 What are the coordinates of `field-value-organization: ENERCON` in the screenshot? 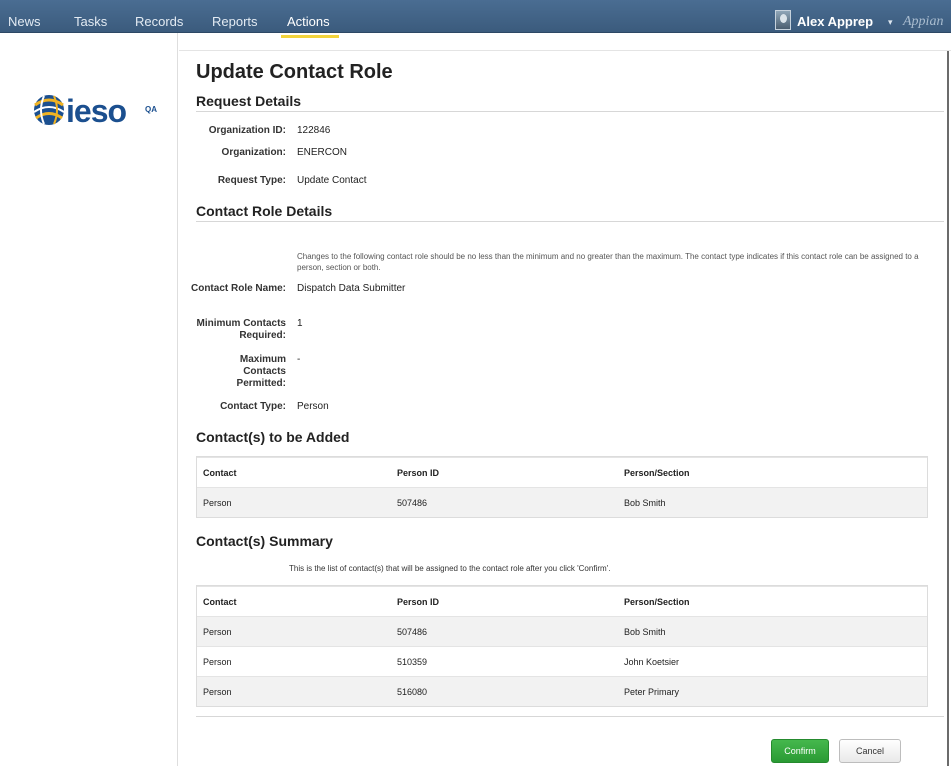 It's located at (322, 152).